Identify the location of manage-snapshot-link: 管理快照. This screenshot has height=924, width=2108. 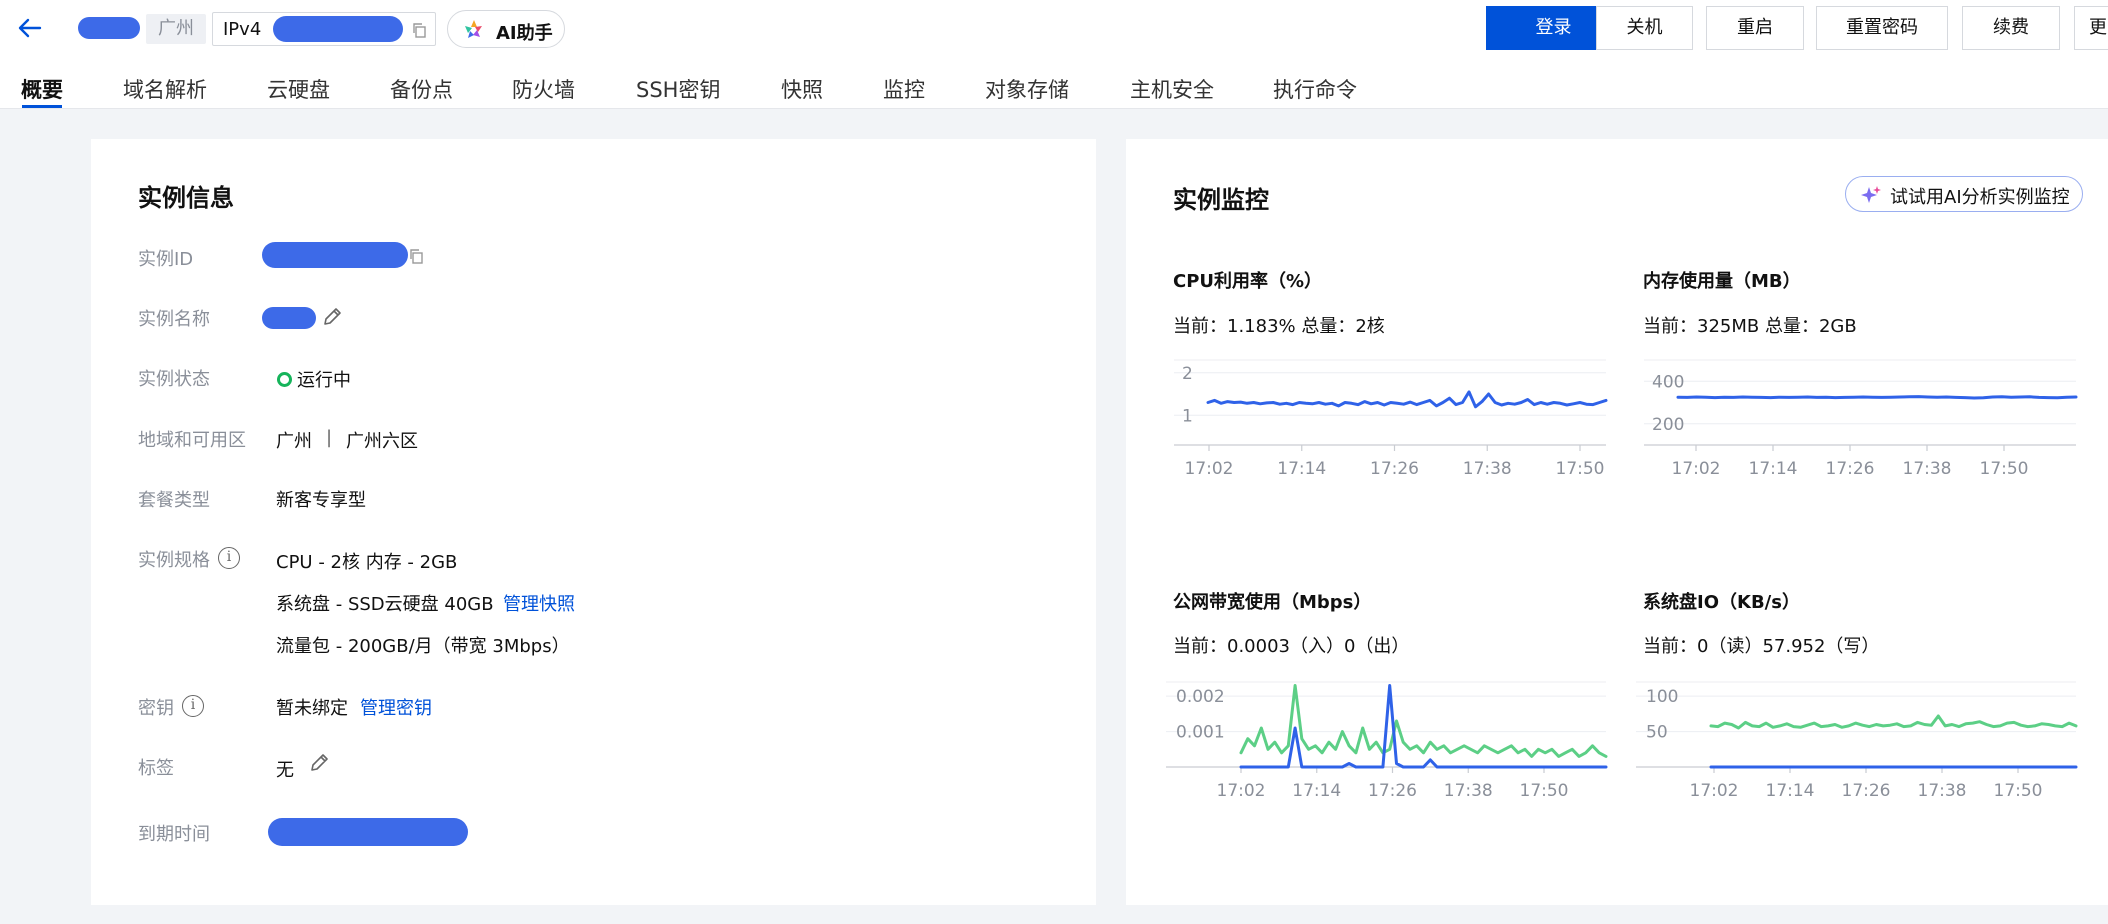
(539, 603).